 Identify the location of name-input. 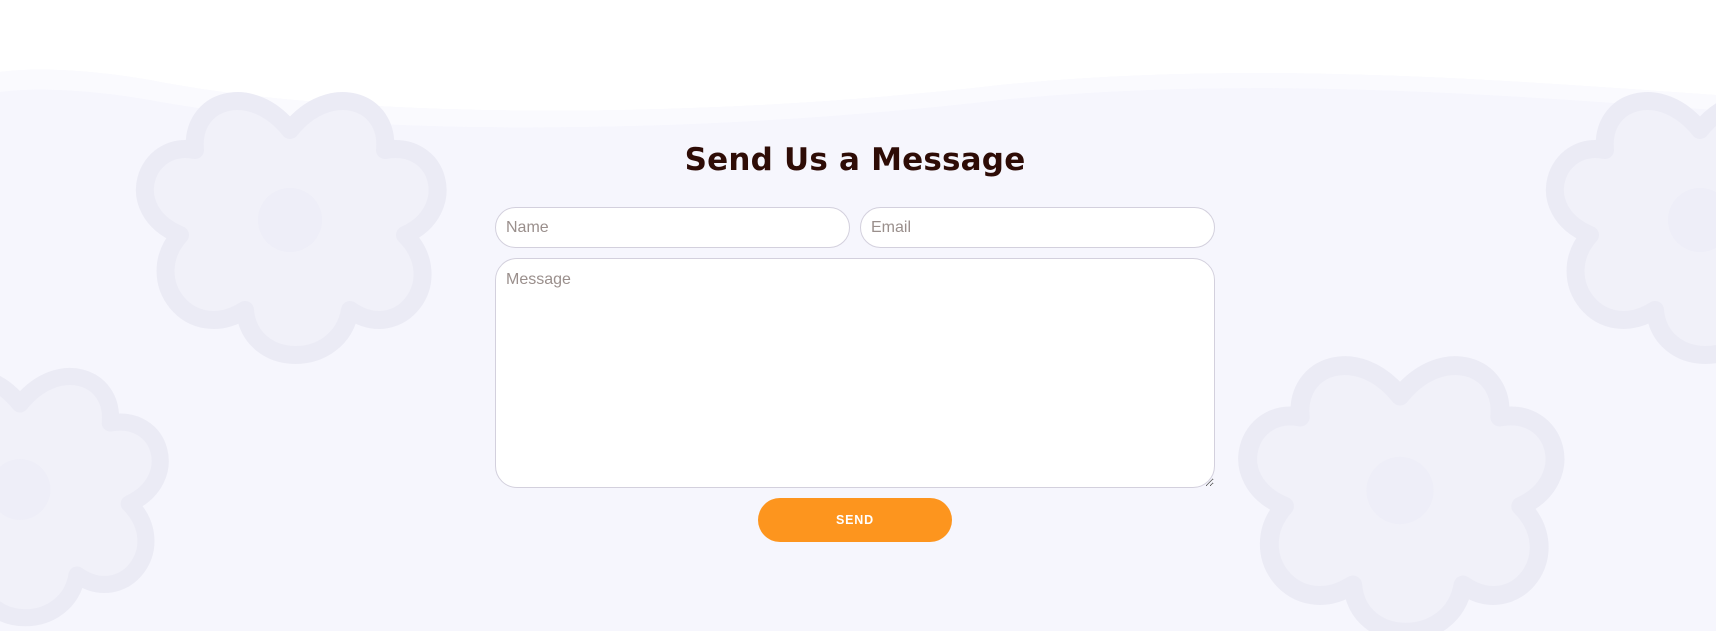
(672, 227).